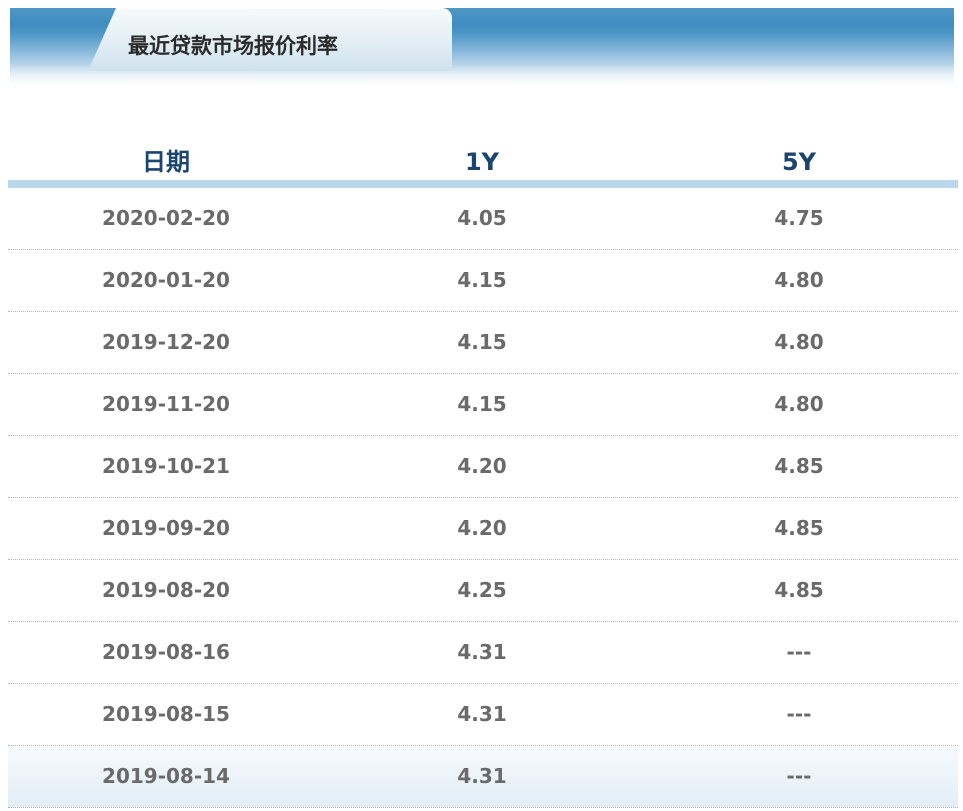  What do you see at coordinates (799, 218) in the screenshot?
I see `cell-5y-rate: 4.75` at bounding box center [799, 218].